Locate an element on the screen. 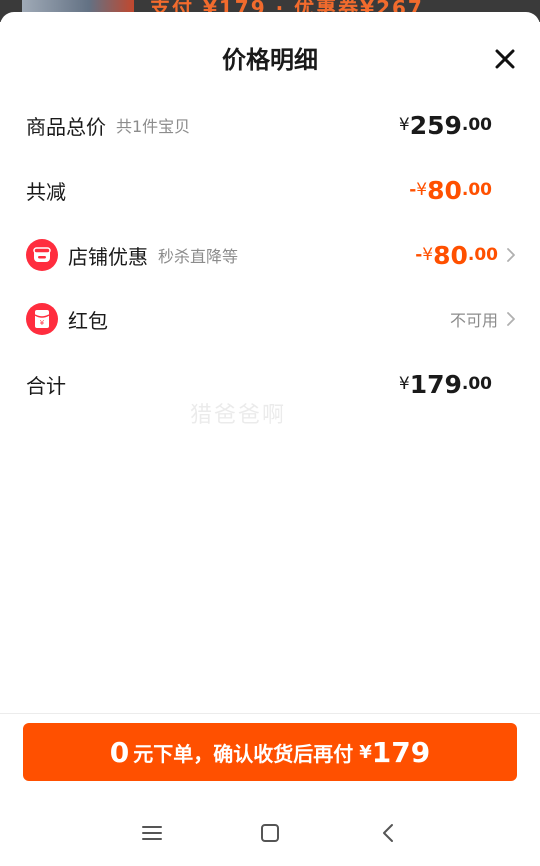  store-icon is located at coordinates (42, 255).